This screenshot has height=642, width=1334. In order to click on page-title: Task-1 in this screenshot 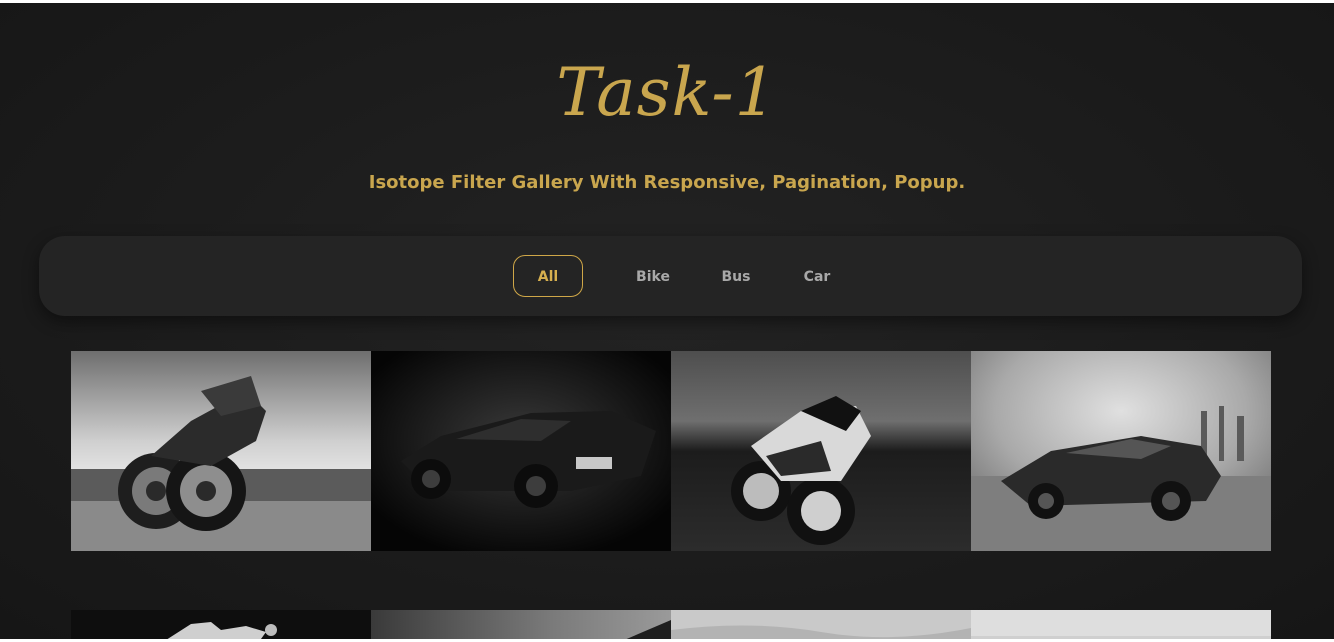, I will do `click(667, 92)`.